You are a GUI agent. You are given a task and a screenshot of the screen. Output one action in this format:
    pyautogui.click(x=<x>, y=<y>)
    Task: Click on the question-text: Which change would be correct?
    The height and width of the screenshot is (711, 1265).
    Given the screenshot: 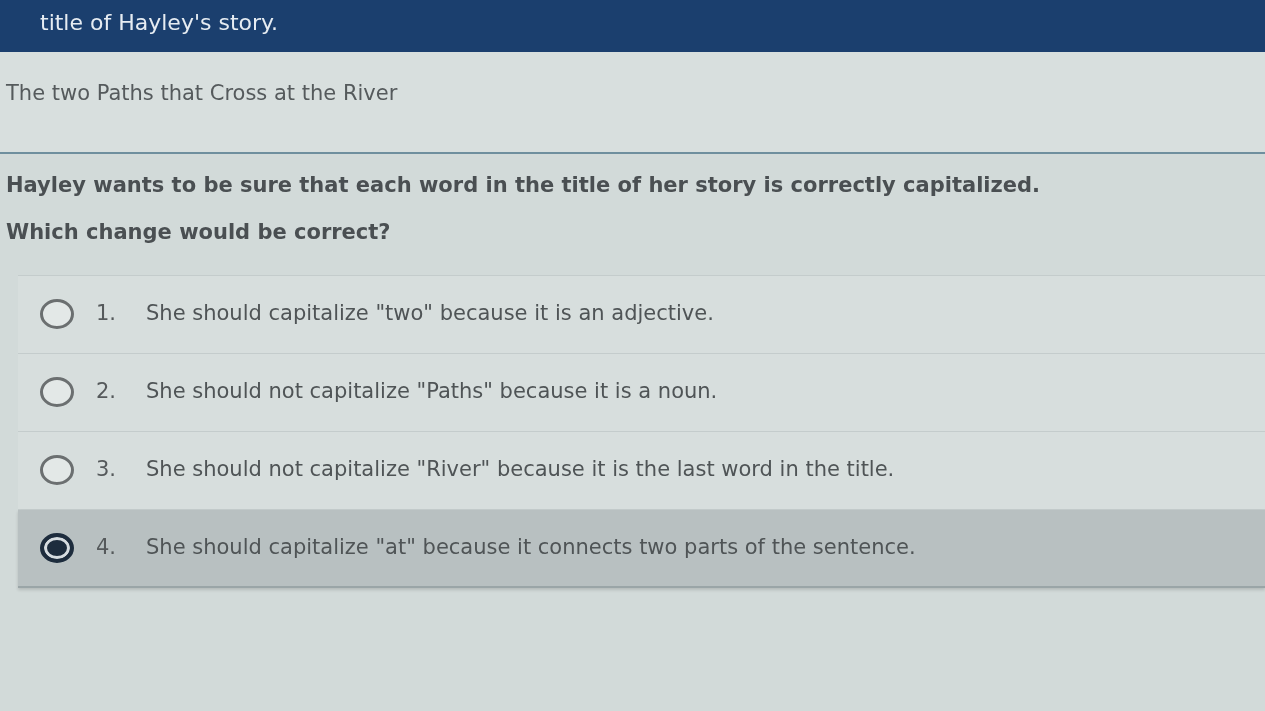 What is the action you would take?
    pyautogui.click(x=198, y=232)
    